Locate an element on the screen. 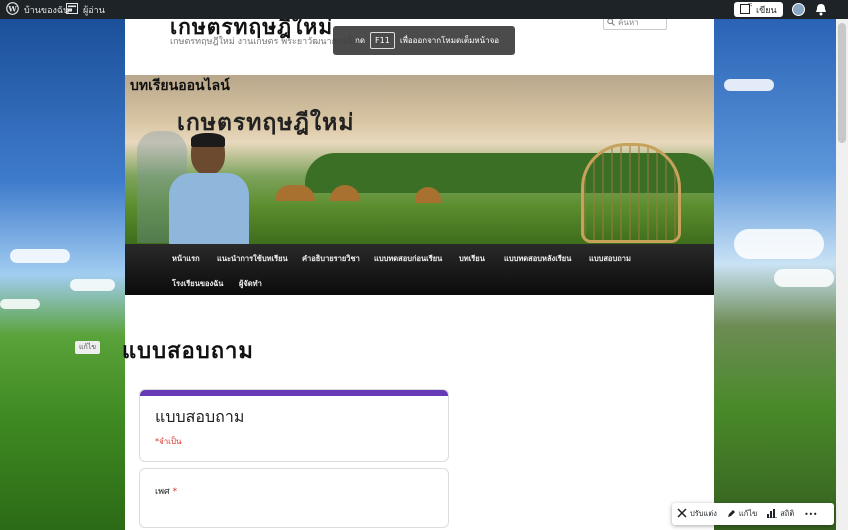  more-icon: ••• is located at coordinates (811, 514).